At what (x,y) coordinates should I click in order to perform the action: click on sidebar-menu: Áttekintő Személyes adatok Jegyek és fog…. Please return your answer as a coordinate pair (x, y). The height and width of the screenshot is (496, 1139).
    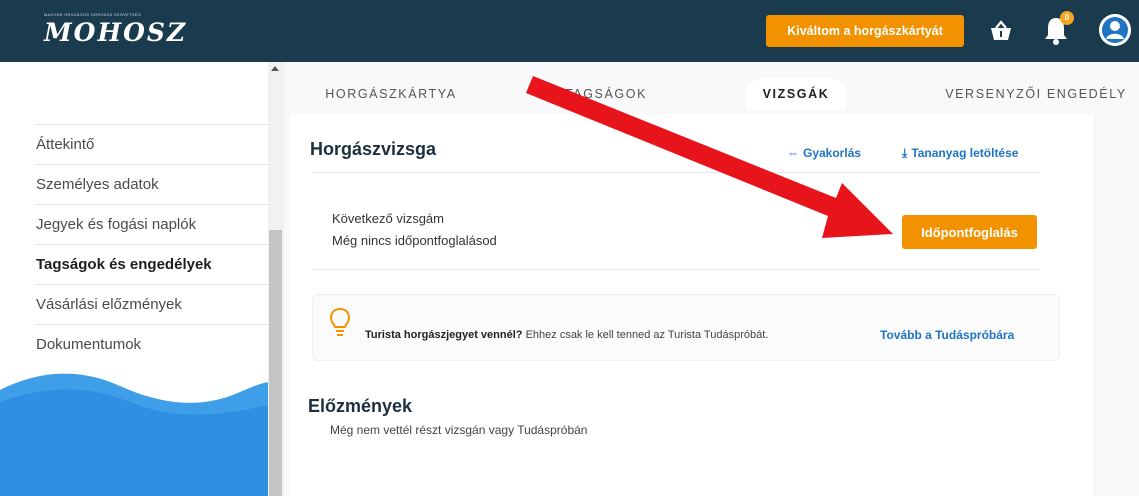
    Looking at the image, I should click on (153, 244).